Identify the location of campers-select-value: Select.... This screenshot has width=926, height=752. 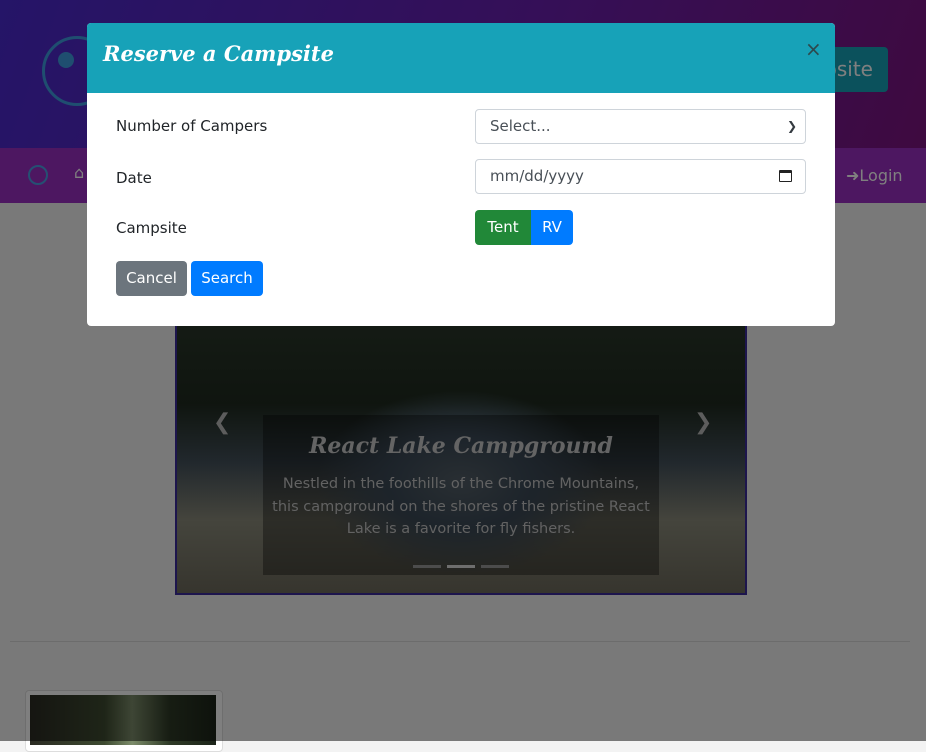
(520, 126).